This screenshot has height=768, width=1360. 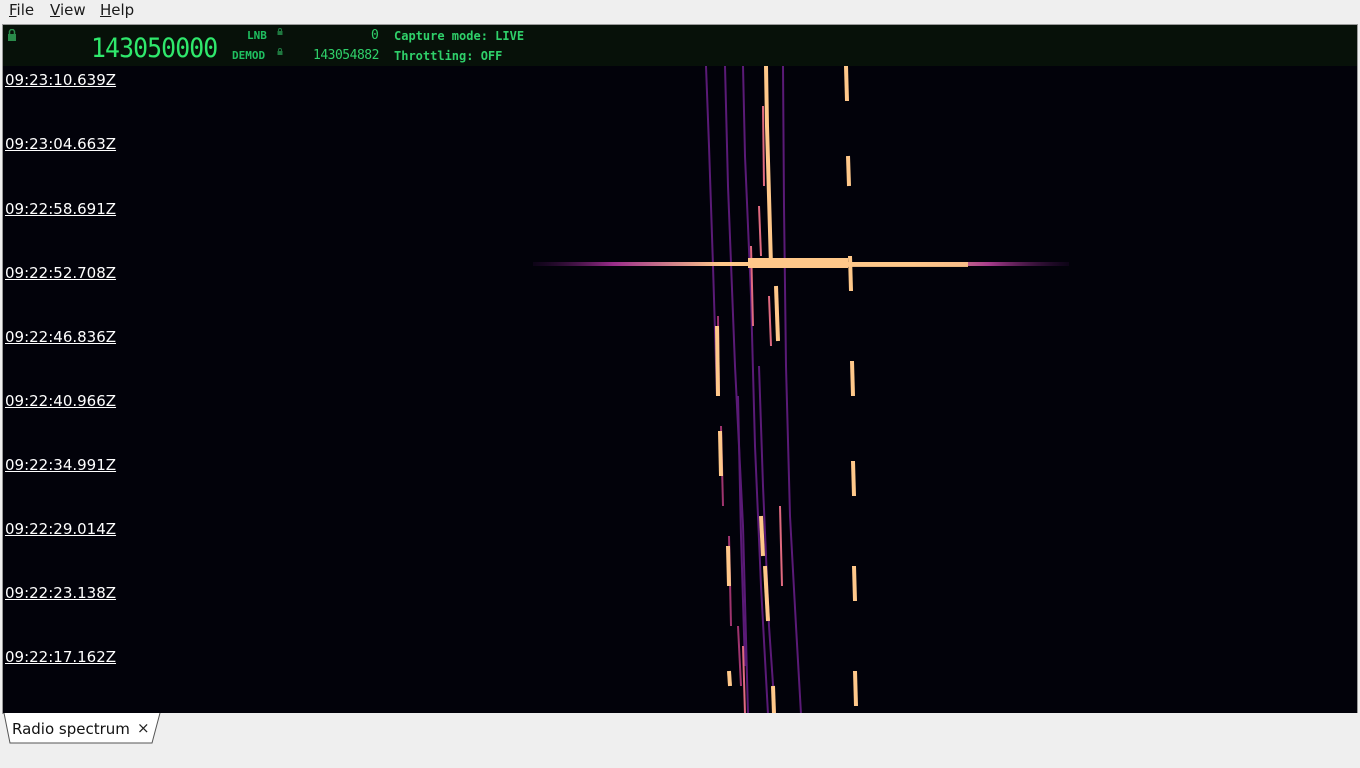 I want to click on lnb-lock-icon, so click(x=280, y=31).